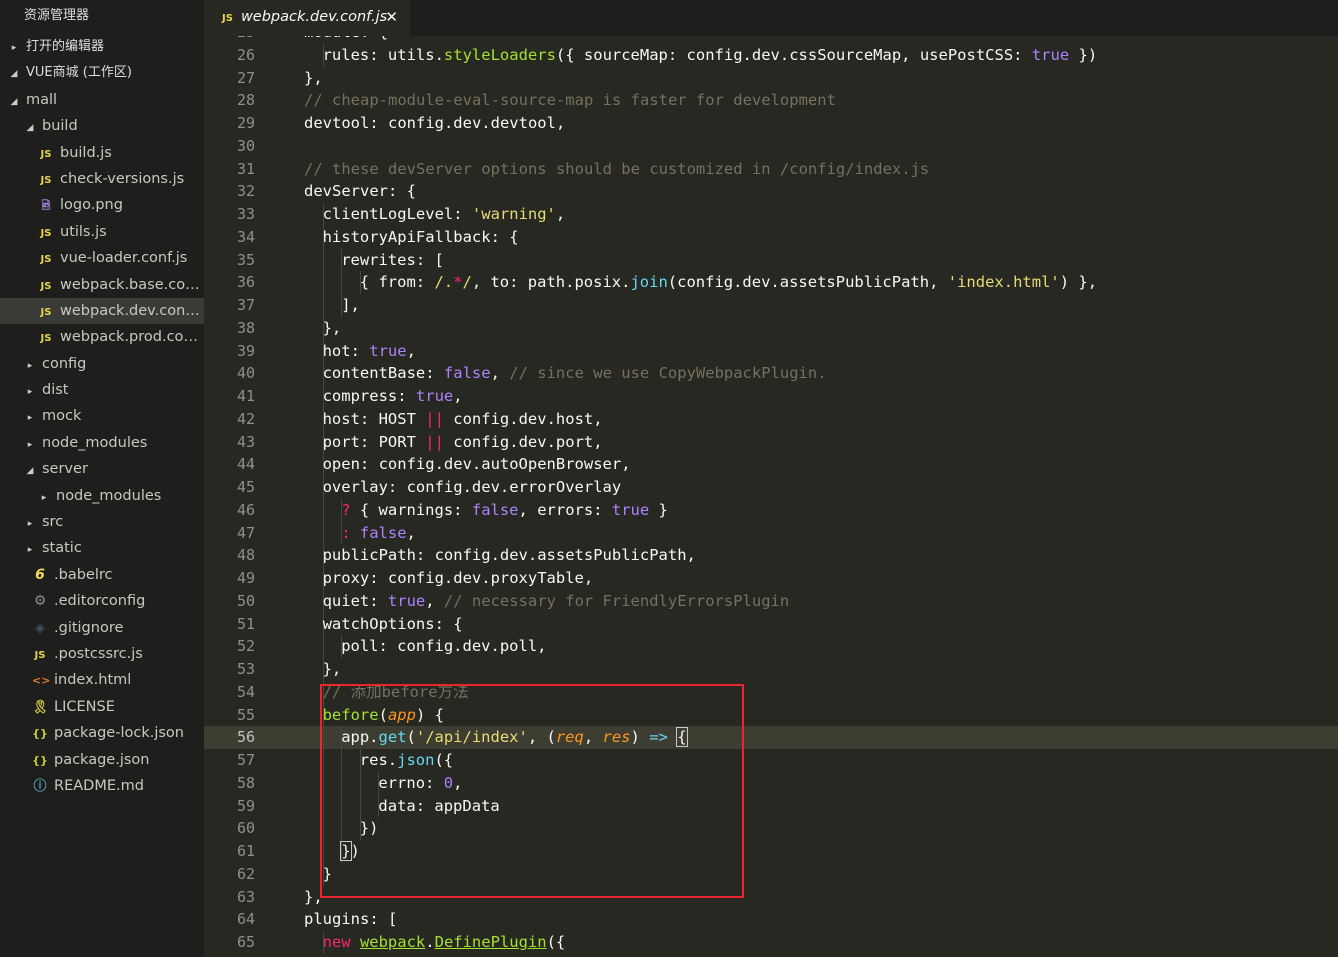 The height and width of the screenshot is (957, 1338). What do you see at coordinates (458, 782) in the screenshot?
I see `code-token: ,` at bounding box center [458, 782].